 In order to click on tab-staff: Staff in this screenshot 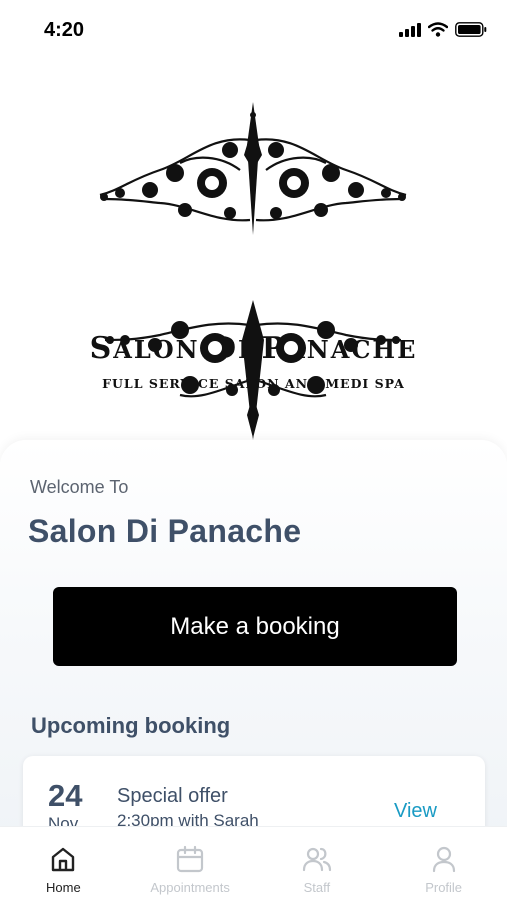, I will do `click(317, 863)`.